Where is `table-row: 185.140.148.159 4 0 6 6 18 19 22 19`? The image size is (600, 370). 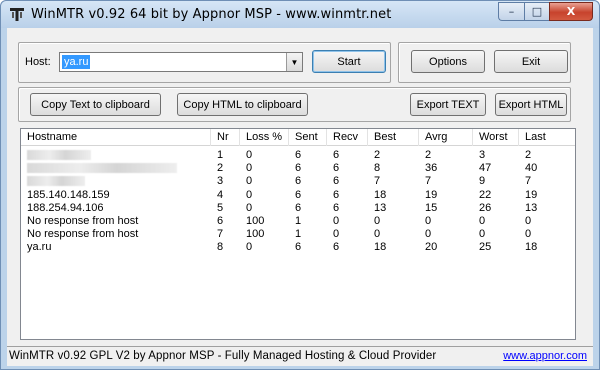
table-row: 185.140.148.159 4 0 6 6 18 19 22 19 is located at coordinates (298, 195).